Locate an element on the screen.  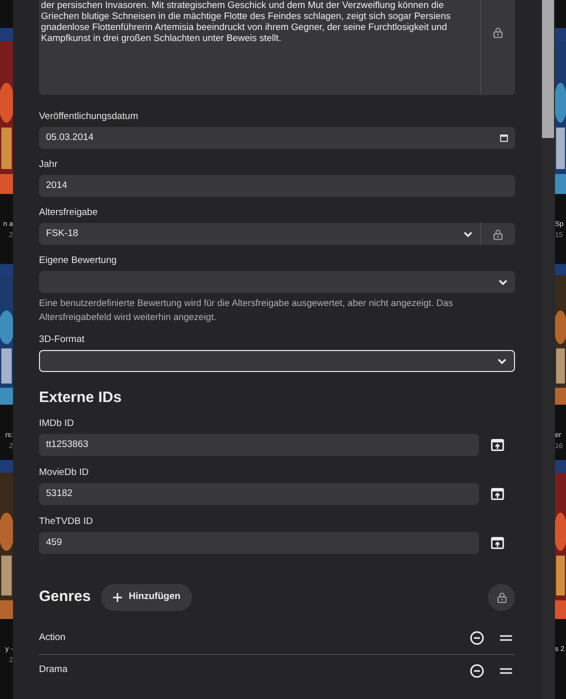
field-label: Eigene Bewertung is located at coordinates (78, 261).